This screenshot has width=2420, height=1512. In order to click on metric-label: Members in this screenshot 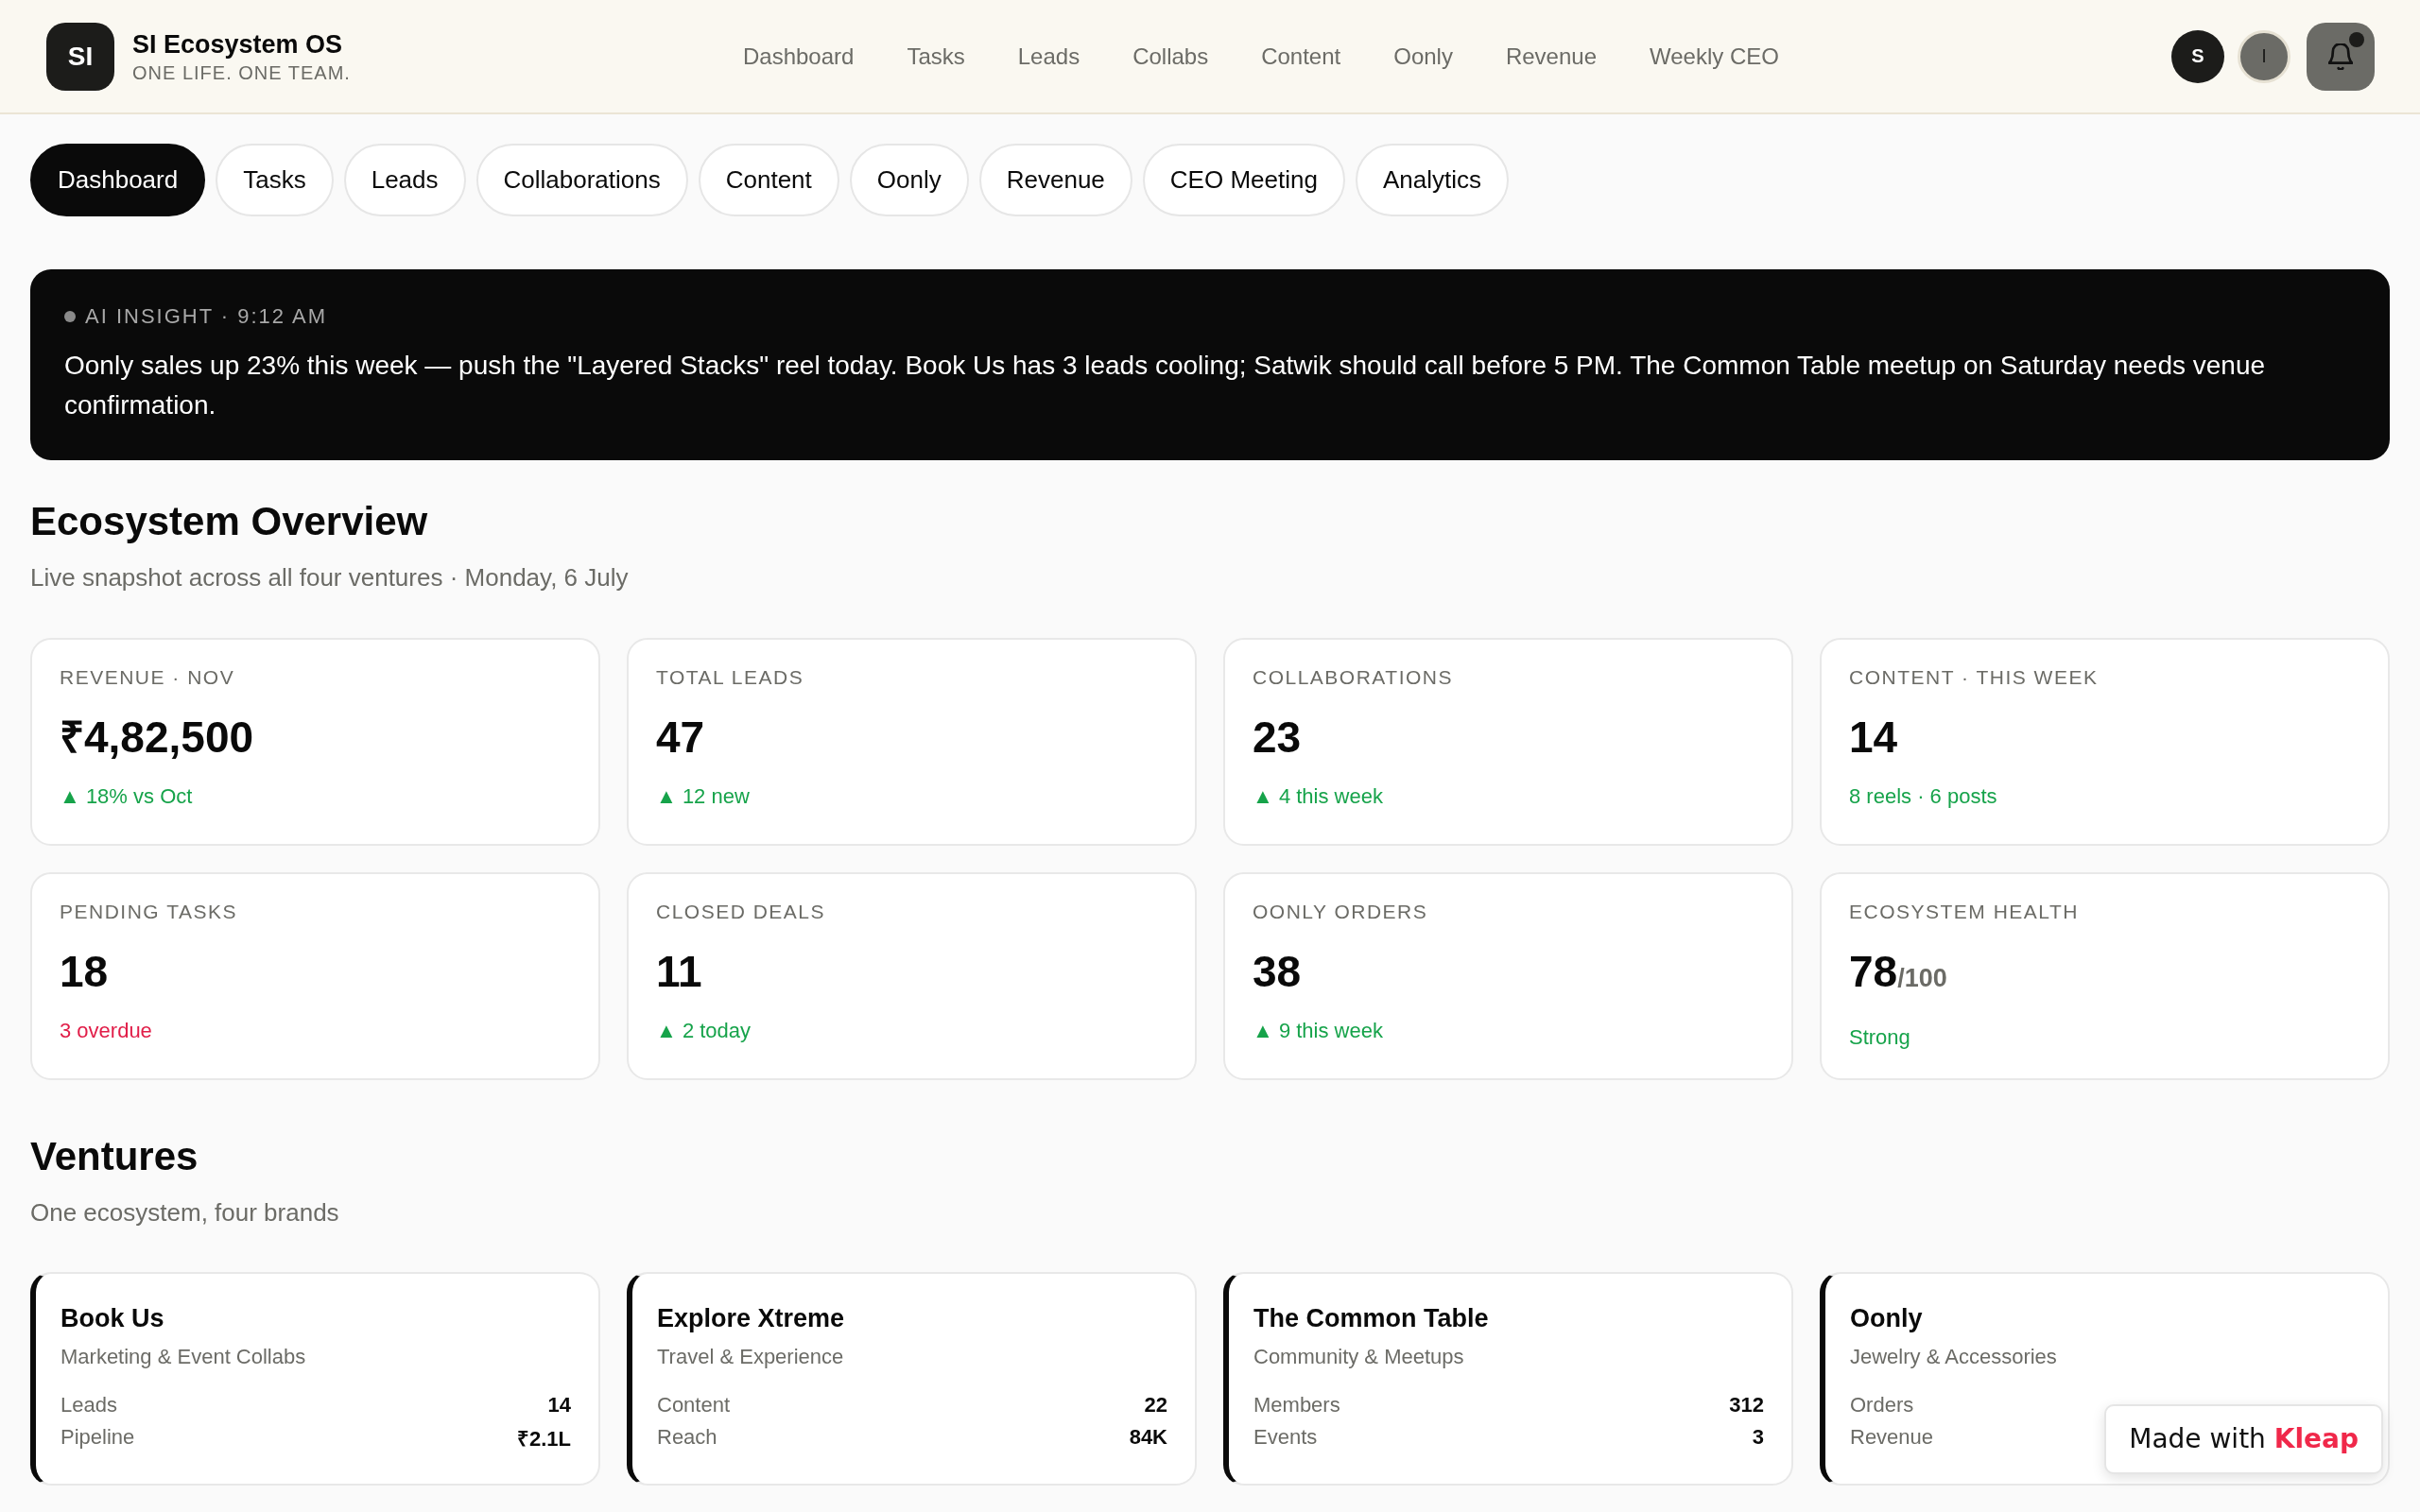, I will do `click(1296, 1405)`.